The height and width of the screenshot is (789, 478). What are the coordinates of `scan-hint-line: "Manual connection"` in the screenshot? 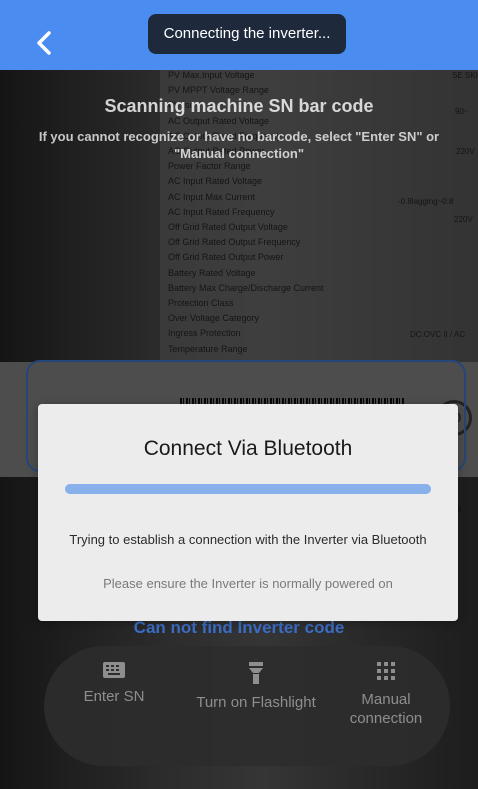 It's located at (239, 153).